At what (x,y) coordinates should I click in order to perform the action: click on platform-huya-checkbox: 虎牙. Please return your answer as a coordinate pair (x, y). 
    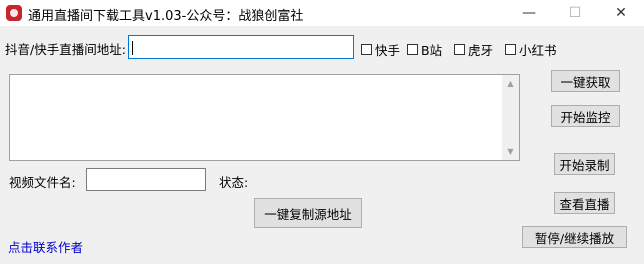
    Looking at the image, I should click on (473, 49).